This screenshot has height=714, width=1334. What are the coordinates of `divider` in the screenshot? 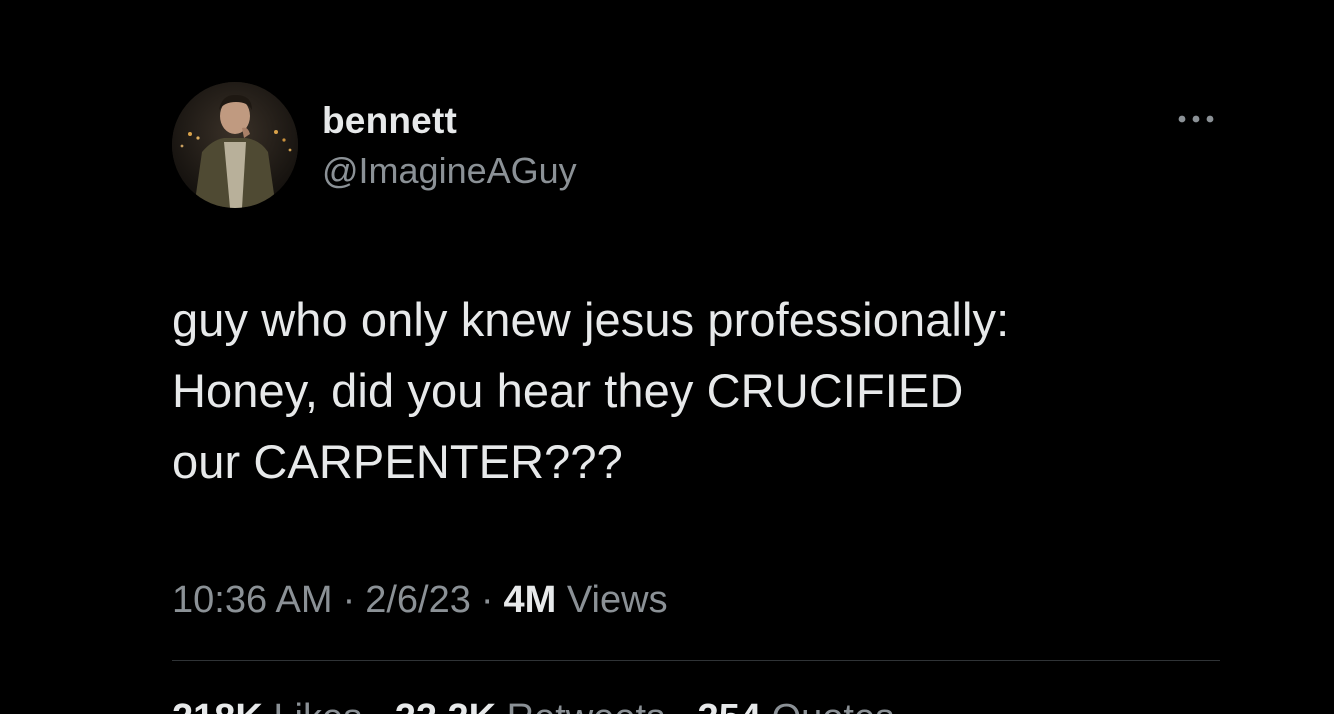 It's located at (696, 660).